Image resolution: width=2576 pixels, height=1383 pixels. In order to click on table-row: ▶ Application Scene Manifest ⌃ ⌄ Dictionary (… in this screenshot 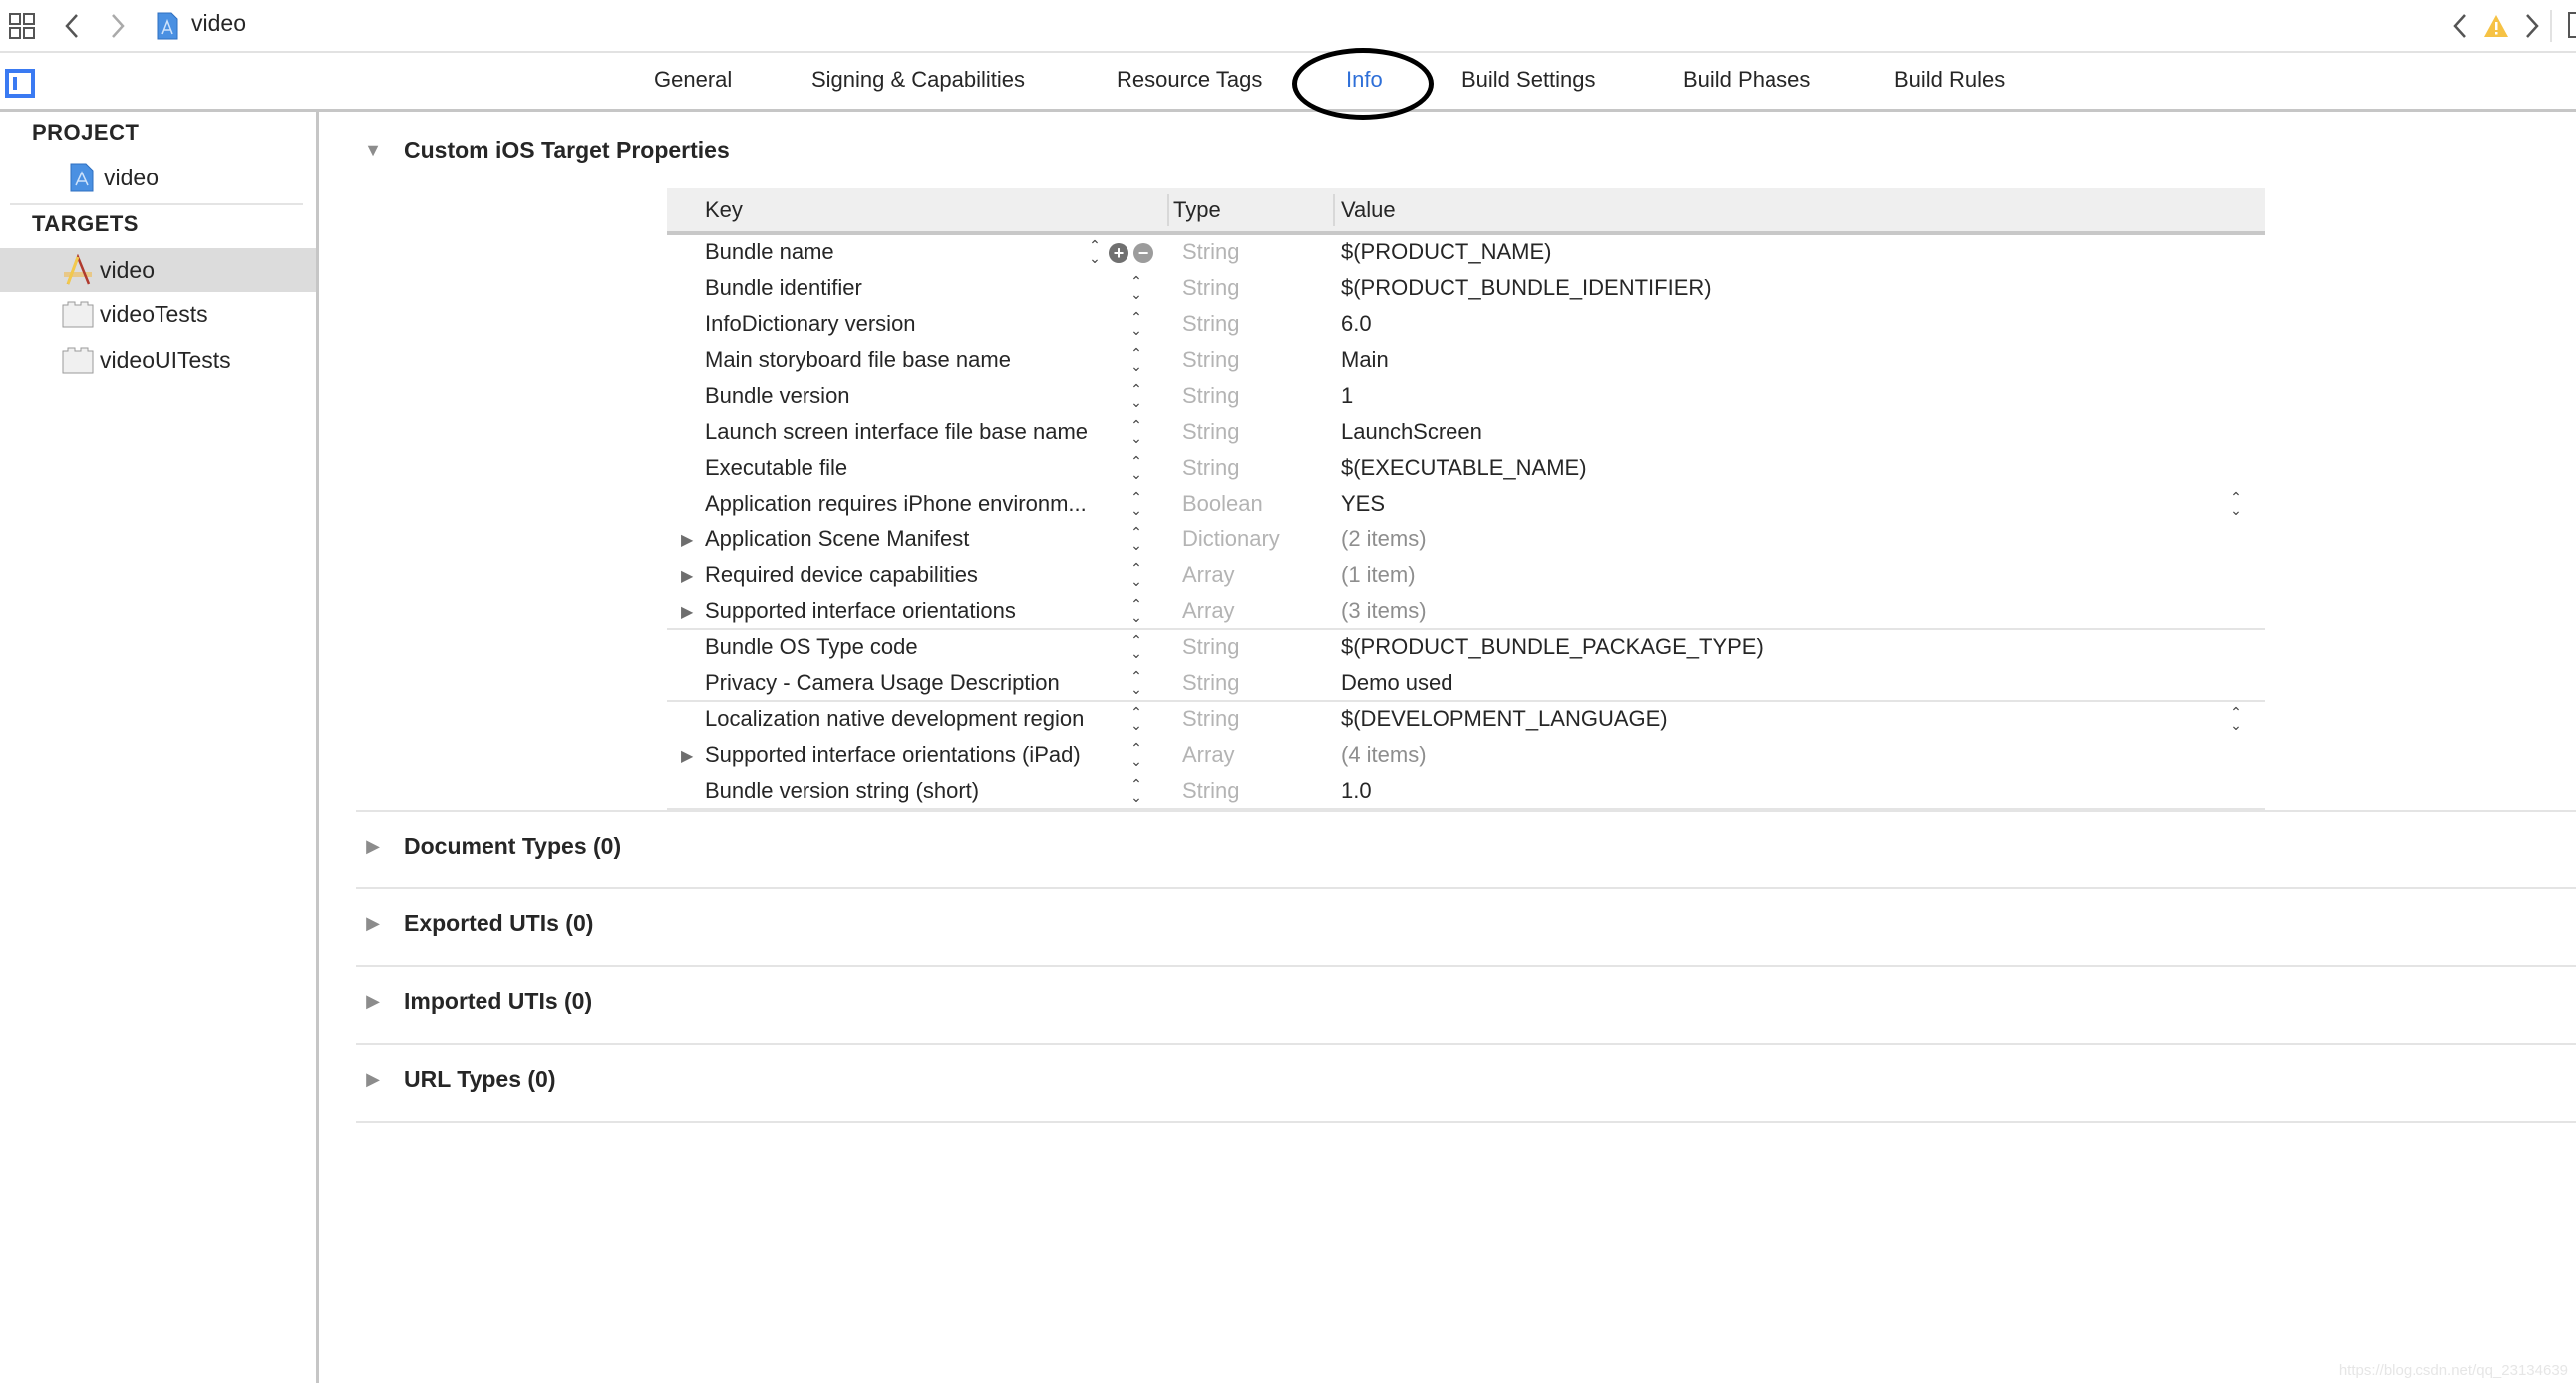, I will do `click(1466, 540)`.